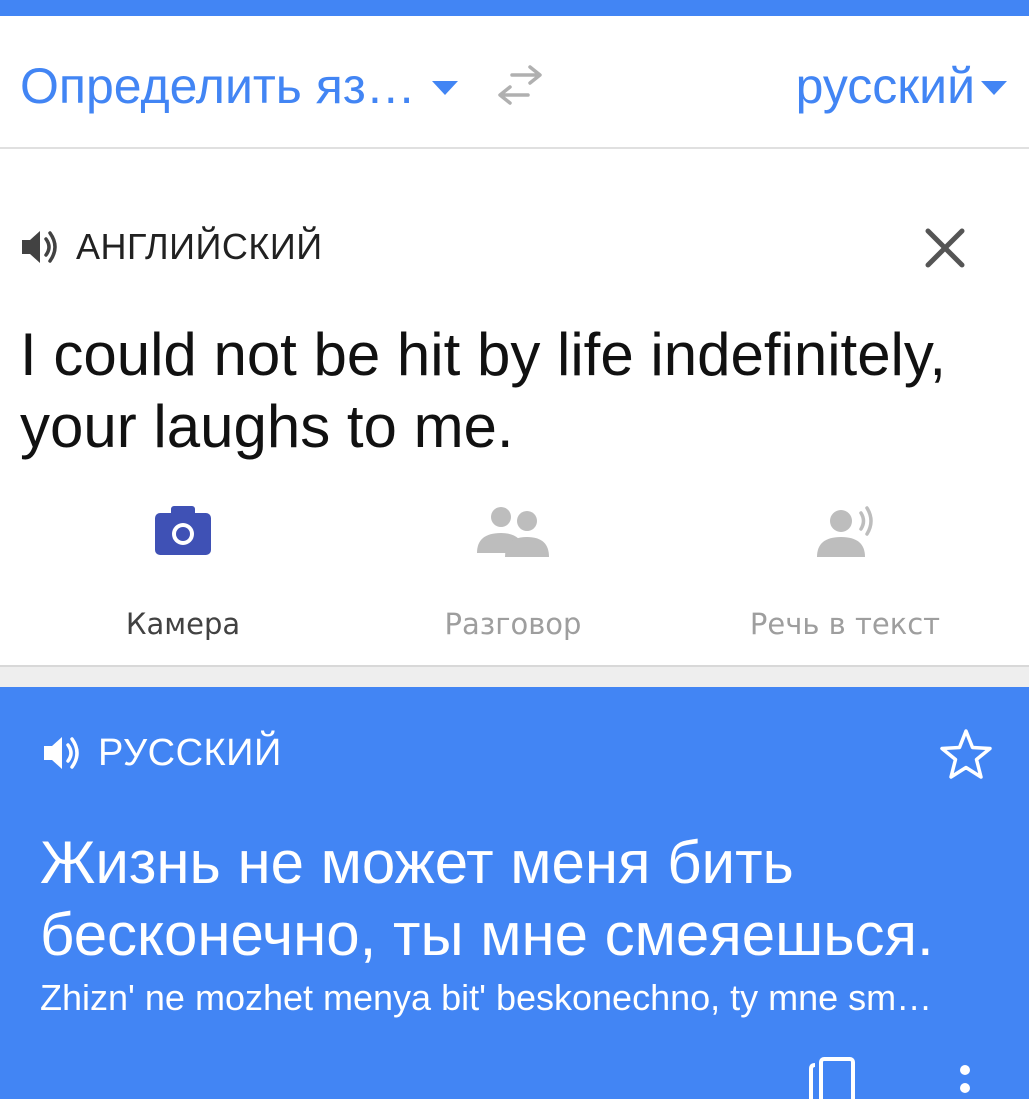 This screenshot has width=1029, height=1102. I want to click on tool-conversation-label: Разговор, so click(513, 624).